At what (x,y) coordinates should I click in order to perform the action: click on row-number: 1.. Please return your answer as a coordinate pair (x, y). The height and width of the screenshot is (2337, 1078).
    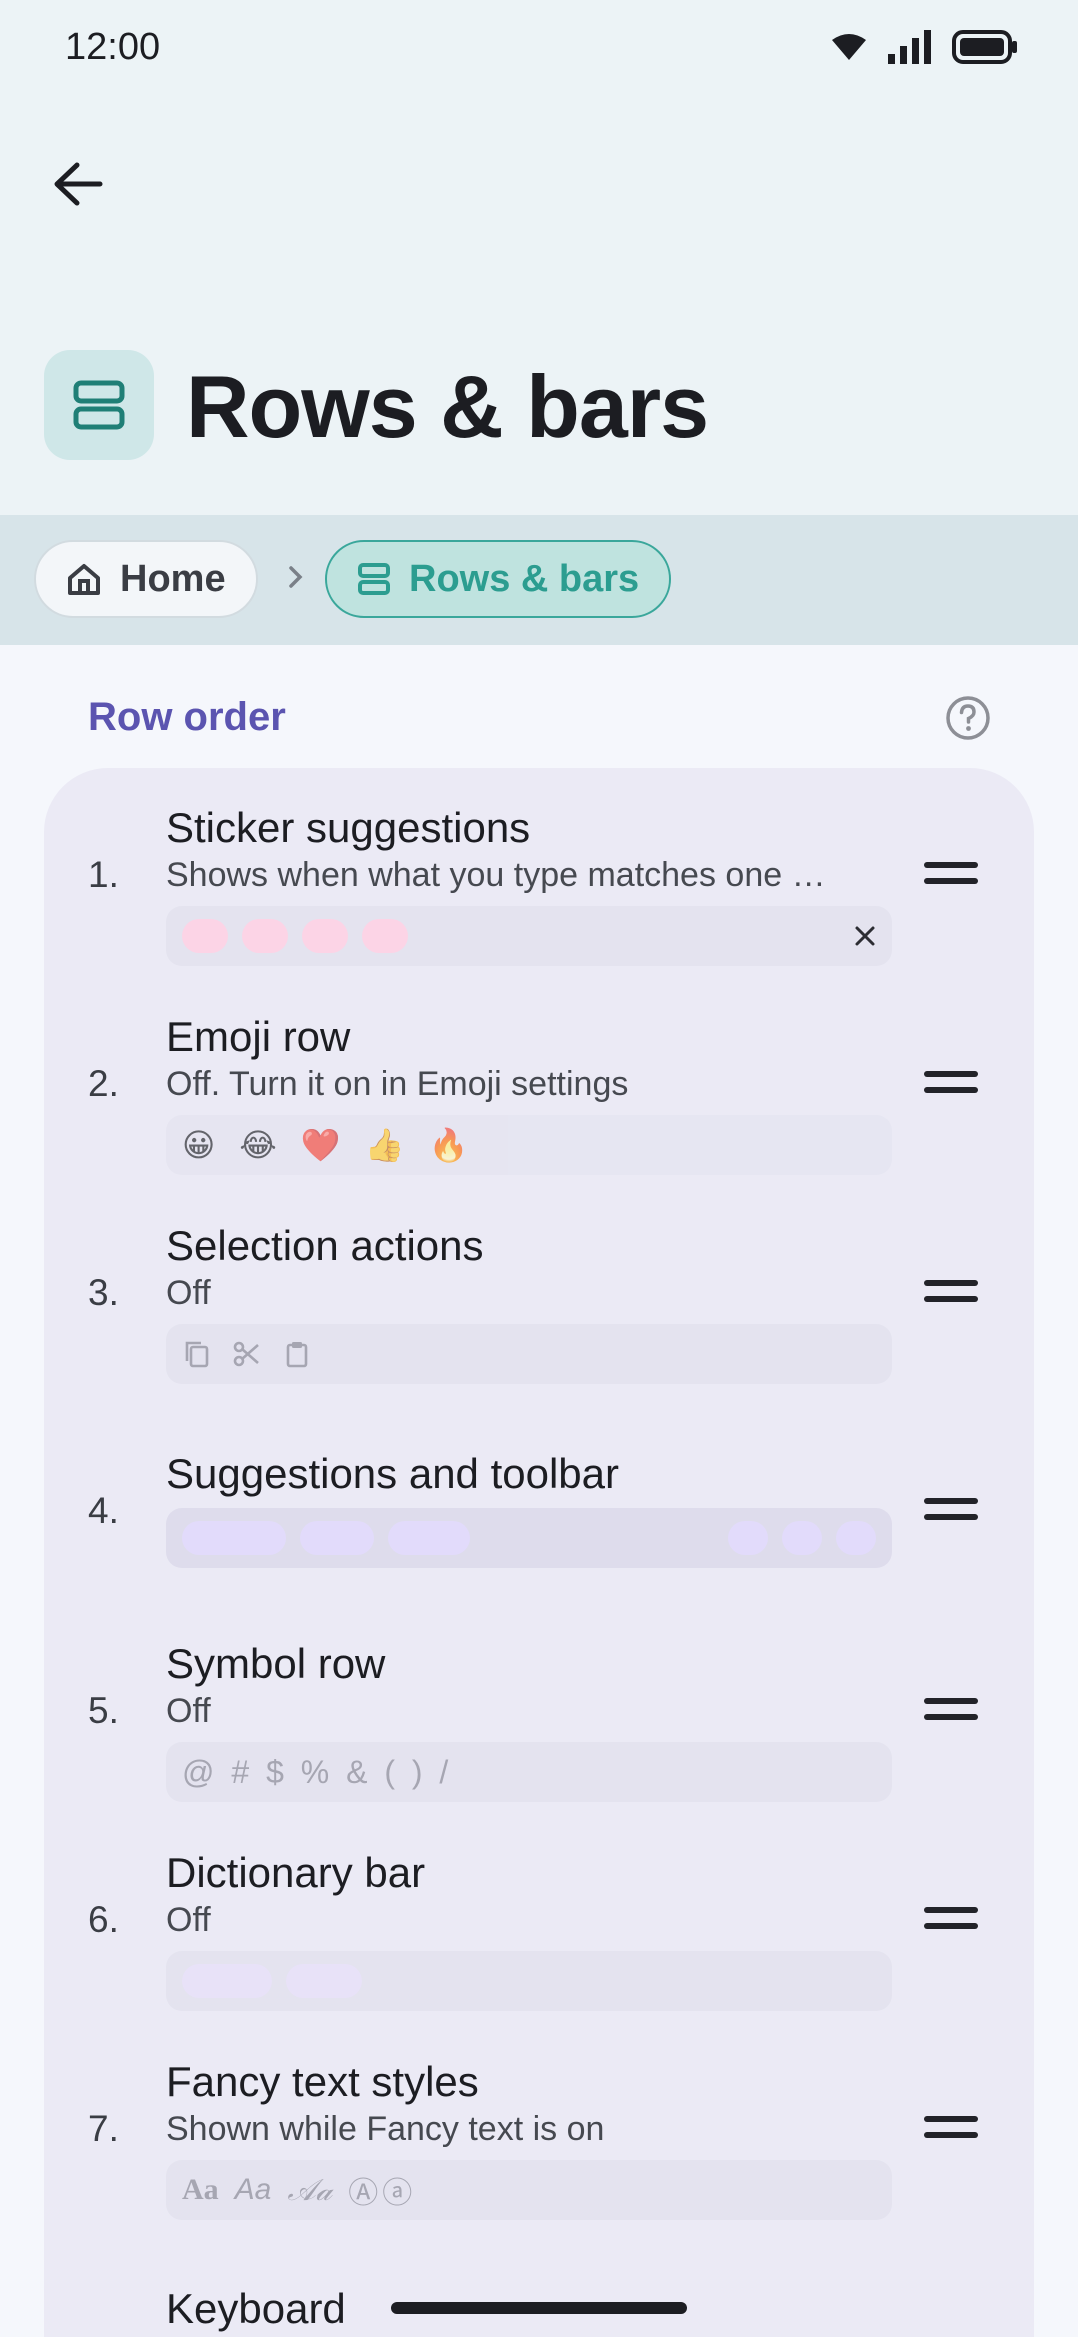
    Looking at the image, I should click on (103, 874).